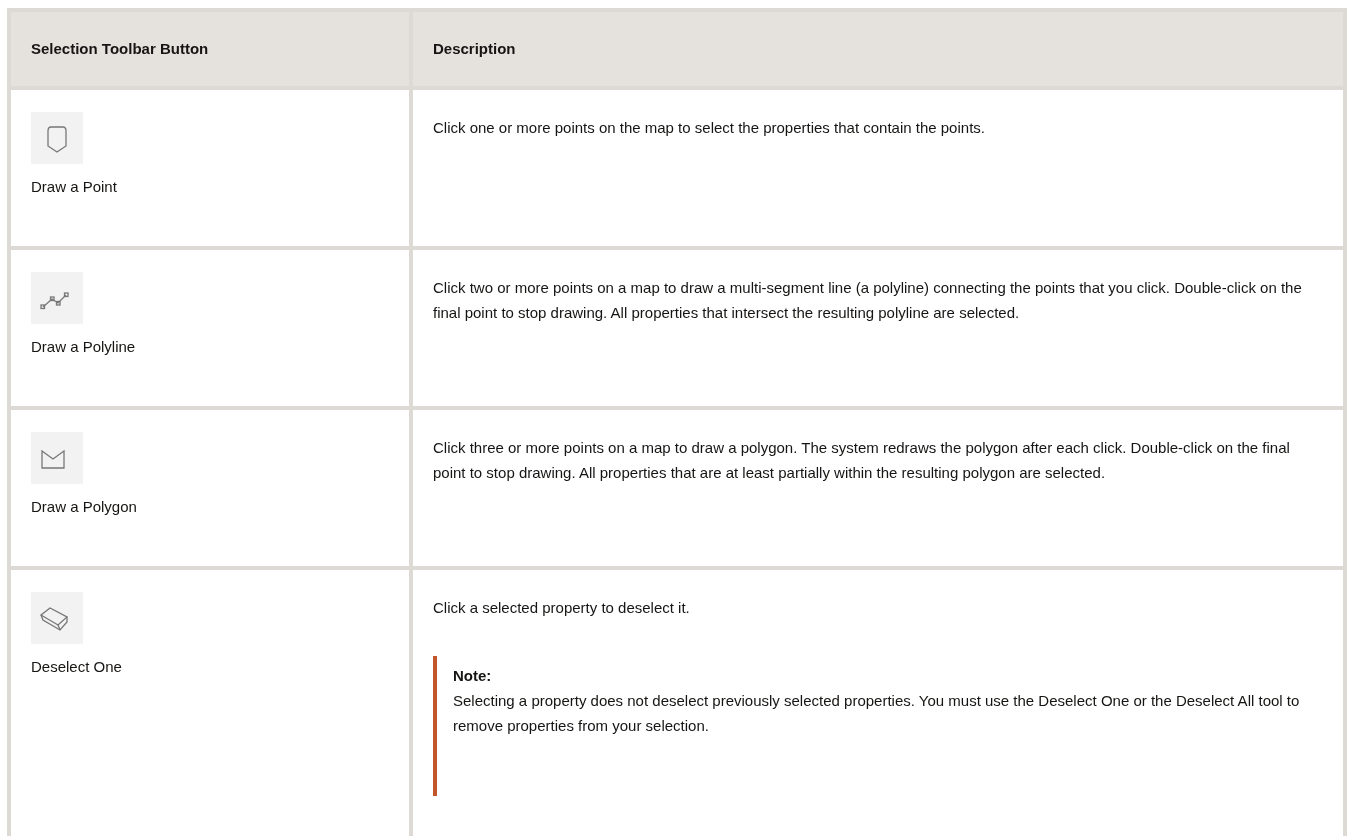  I want to click on button-name: Deselect One, so click(77, 667).